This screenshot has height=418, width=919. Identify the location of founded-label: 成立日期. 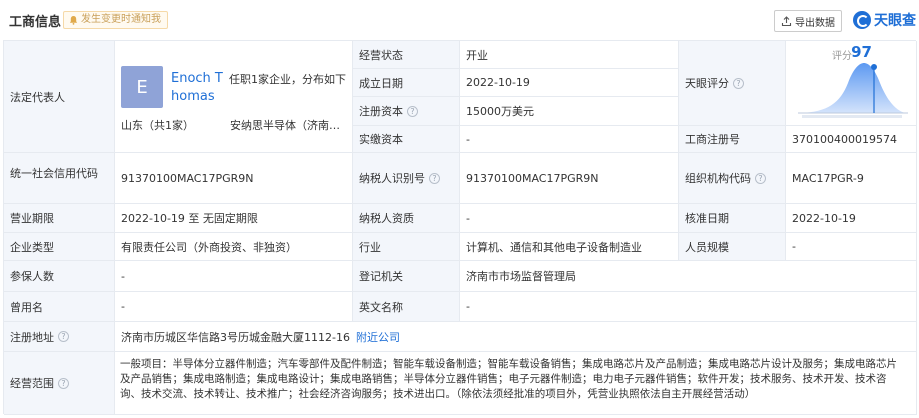
(381, 83).